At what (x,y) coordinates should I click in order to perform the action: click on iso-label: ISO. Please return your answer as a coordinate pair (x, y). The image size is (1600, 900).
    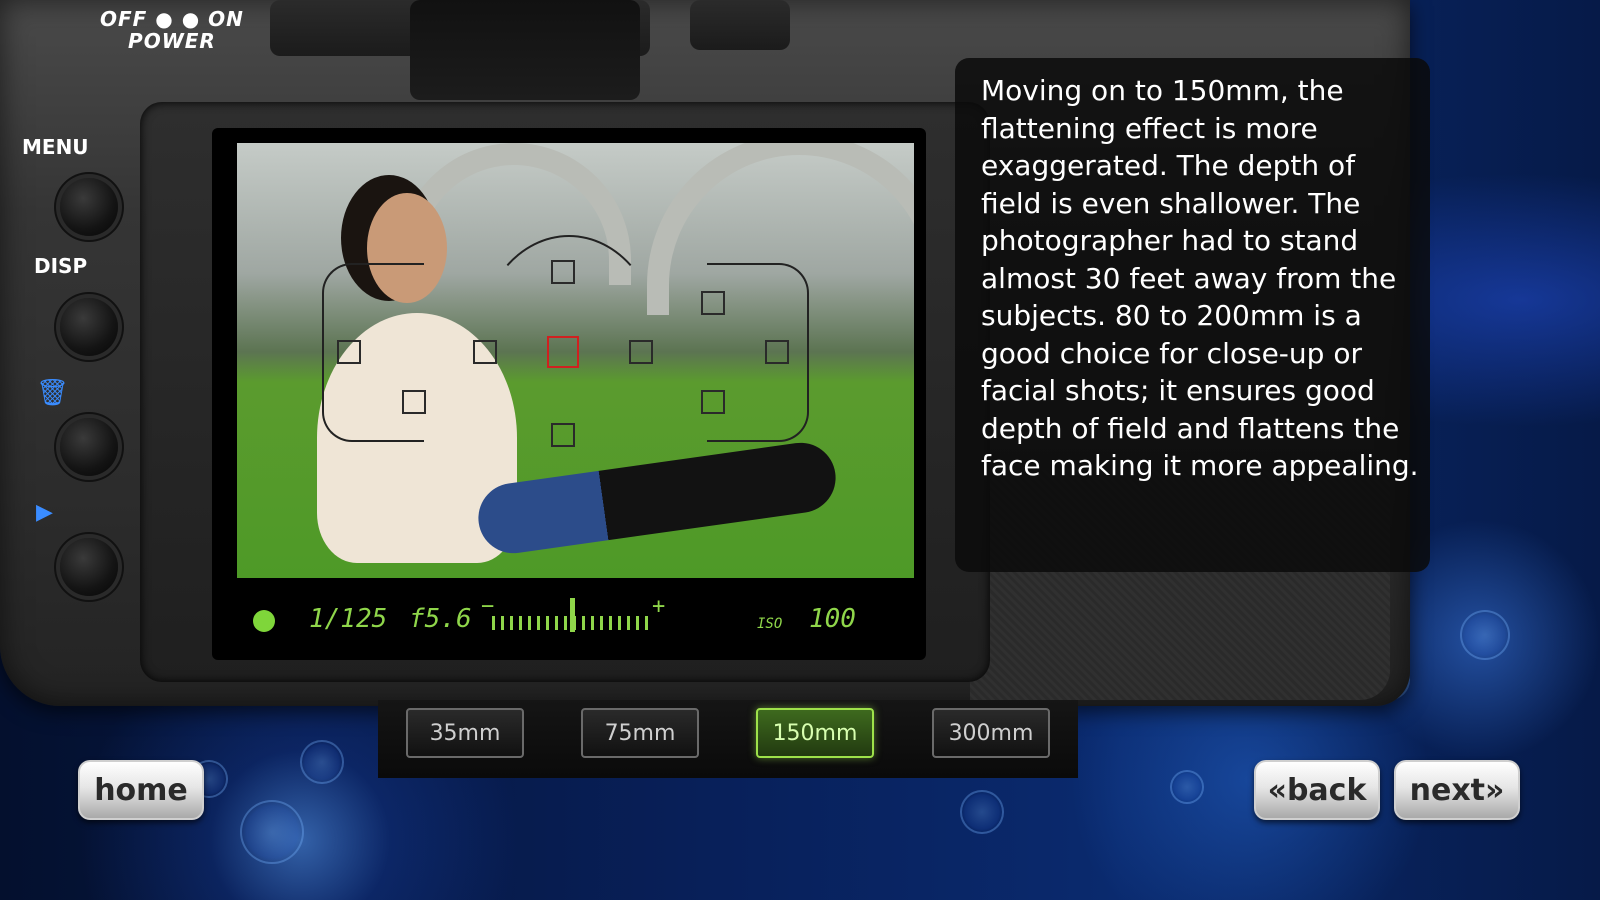
    Looking at the image, I should click on (770, 624).